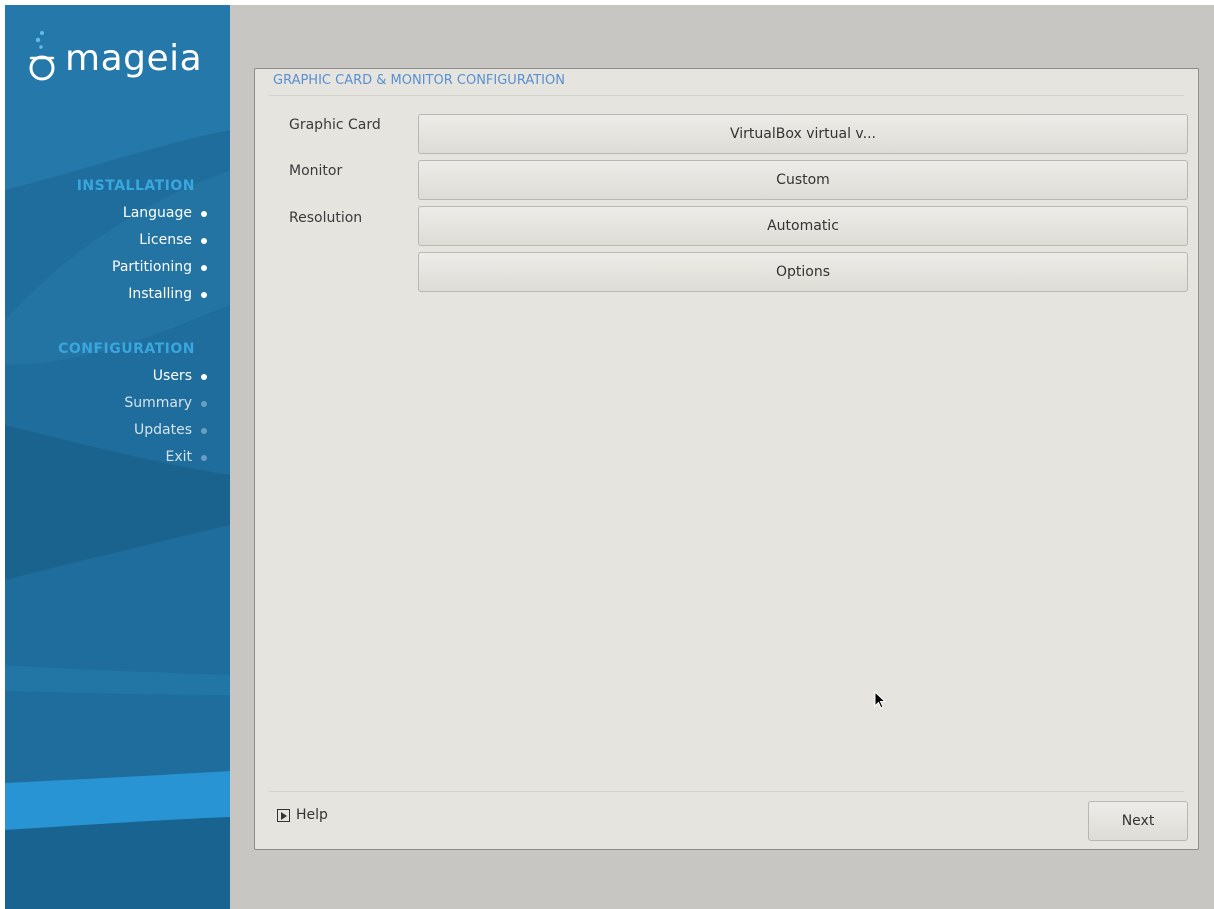  Describe the element at coordinates (186, 457) in the screenshot. I see `sidebar-item-exit: Exit` at that location.